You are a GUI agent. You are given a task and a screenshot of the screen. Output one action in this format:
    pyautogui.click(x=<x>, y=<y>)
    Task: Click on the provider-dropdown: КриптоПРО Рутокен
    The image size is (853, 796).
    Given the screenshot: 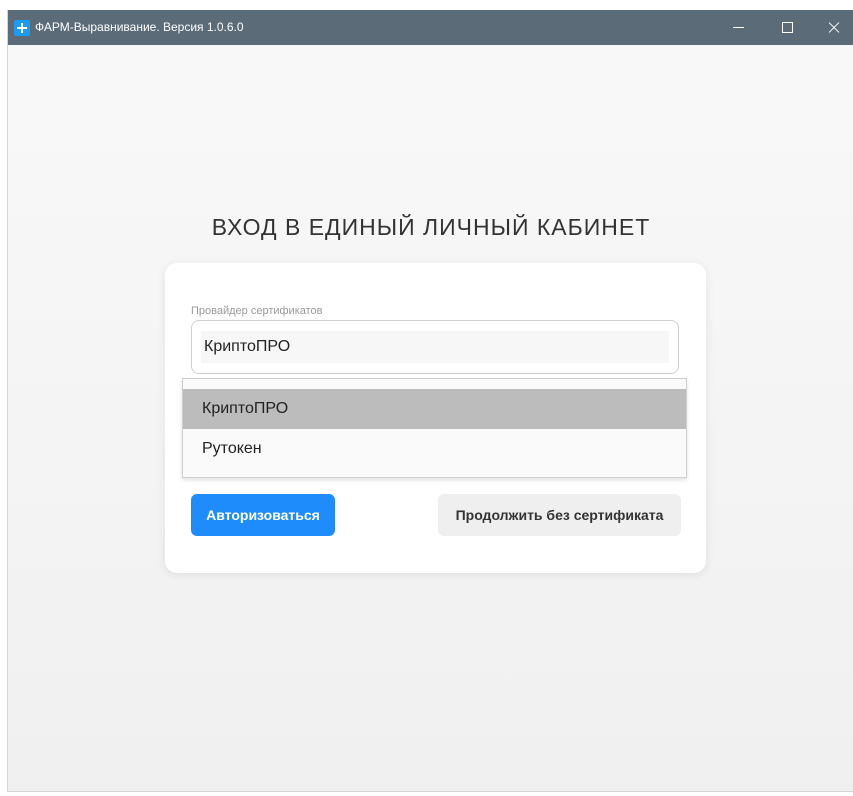 What is the action you would take?
    pyautogui.click(x=434, y=428)
    